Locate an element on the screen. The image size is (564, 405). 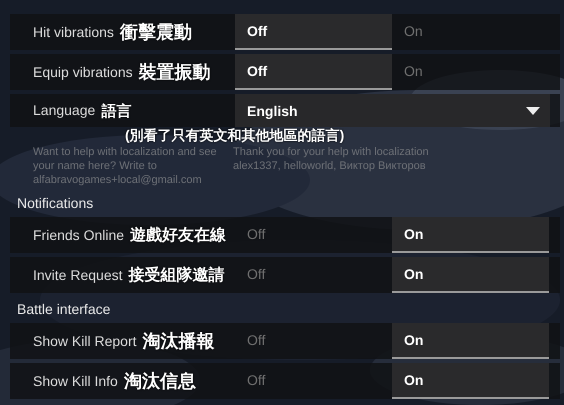
setting-label: Equip vibrations is located at coordinates (83, 72).